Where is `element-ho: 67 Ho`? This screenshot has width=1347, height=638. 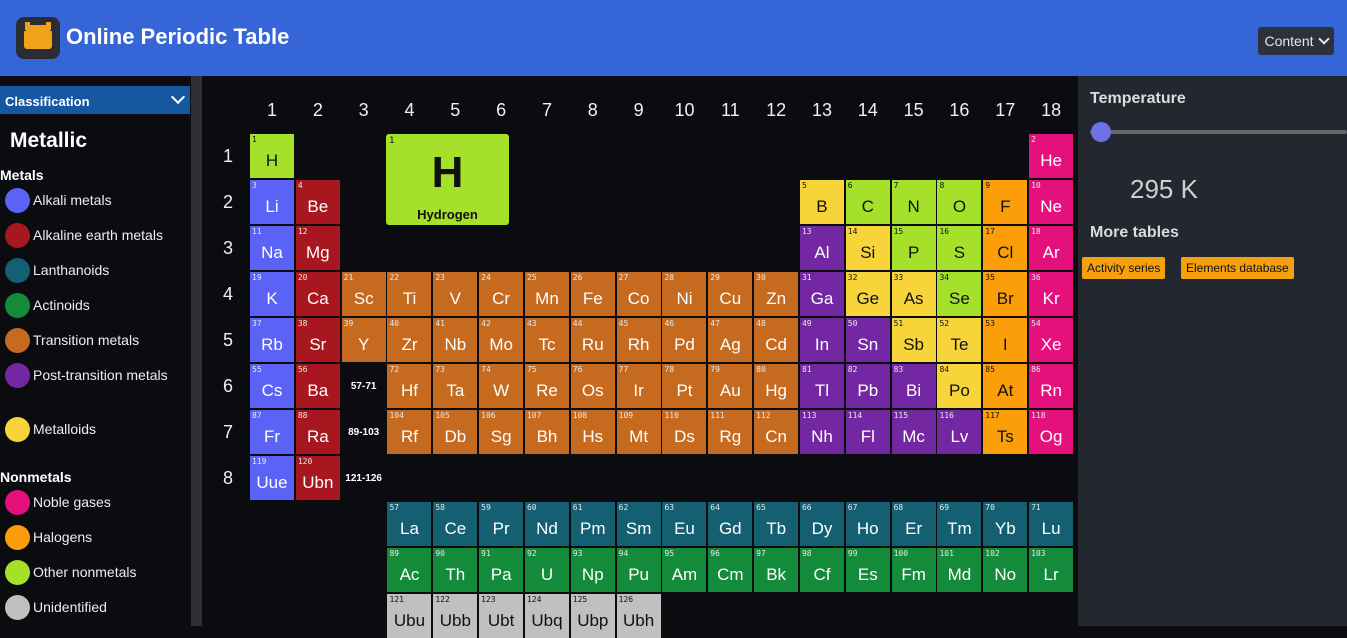
element-ho: 67 Ho is located at coordinates (867, 524).